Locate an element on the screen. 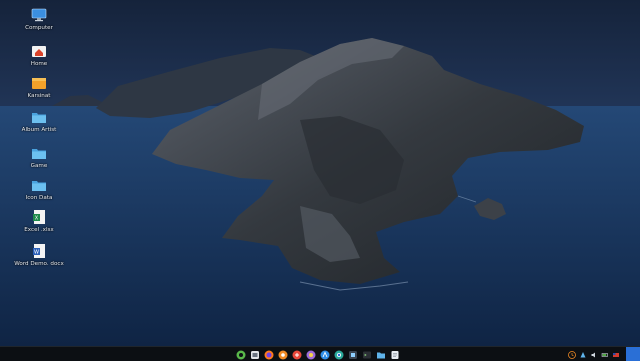 This screenshot has height=361, width=640. text-editor-icon is located at coordinates (395, 355).